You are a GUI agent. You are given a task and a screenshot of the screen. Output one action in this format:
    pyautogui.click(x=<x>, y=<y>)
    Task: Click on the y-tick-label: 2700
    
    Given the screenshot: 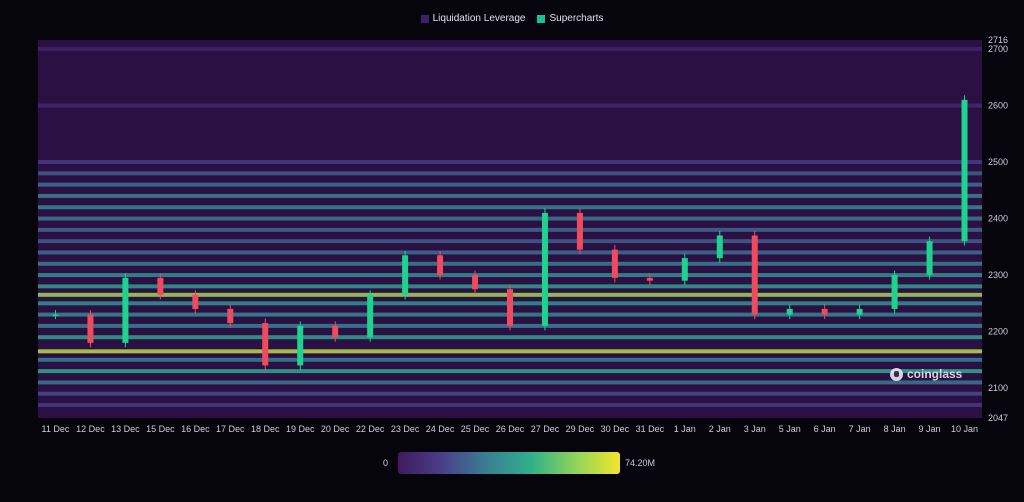 What is the action you would take?
    pyautogui.click(x=998, y=49)
    